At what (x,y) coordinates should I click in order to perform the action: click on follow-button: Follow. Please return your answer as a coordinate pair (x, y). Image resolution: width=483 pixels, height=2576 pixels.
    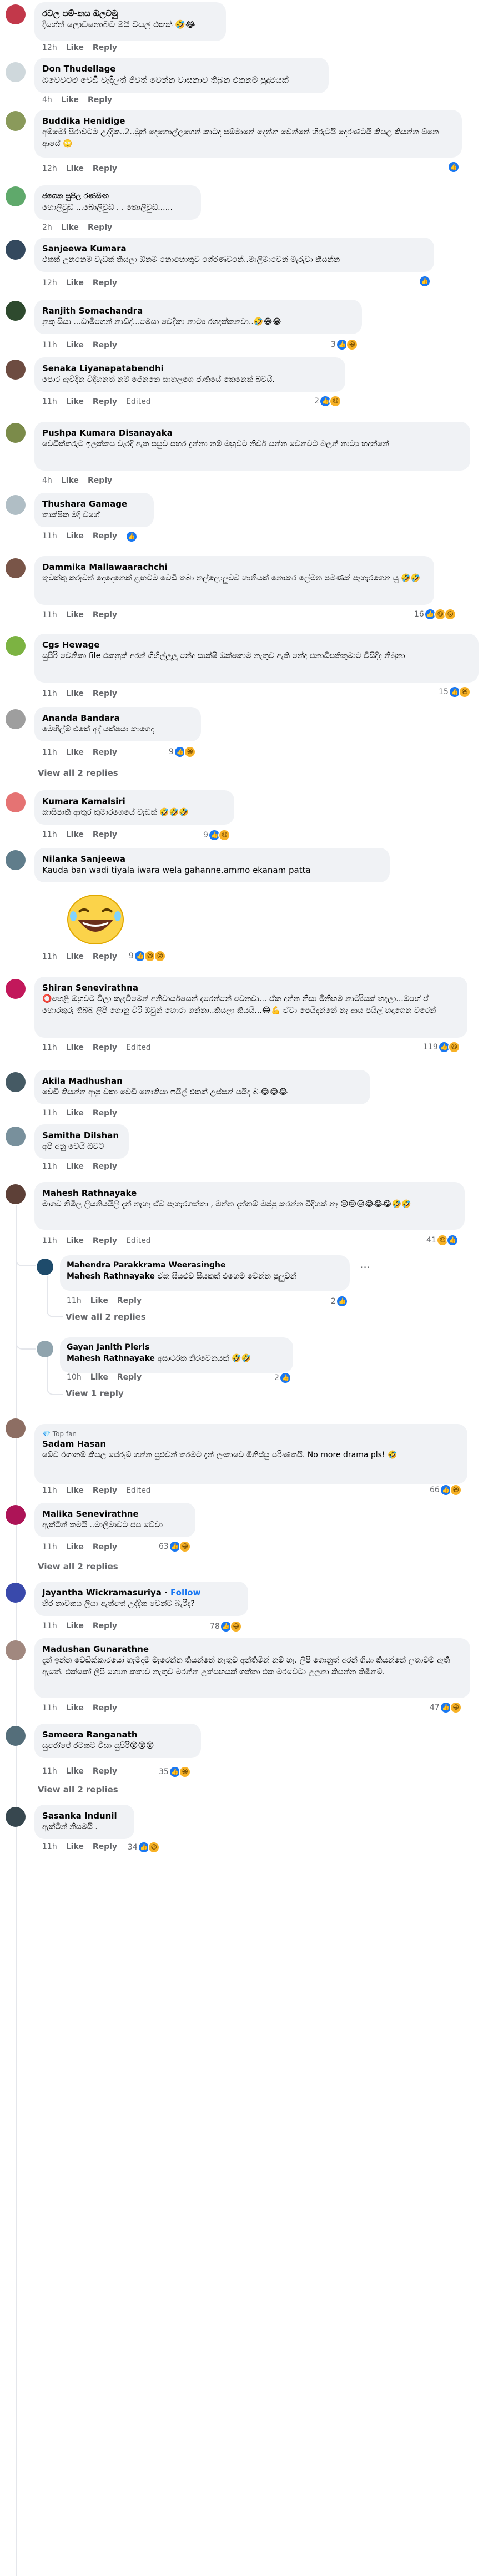
    Looking at the image, I should click on (185, 1593).